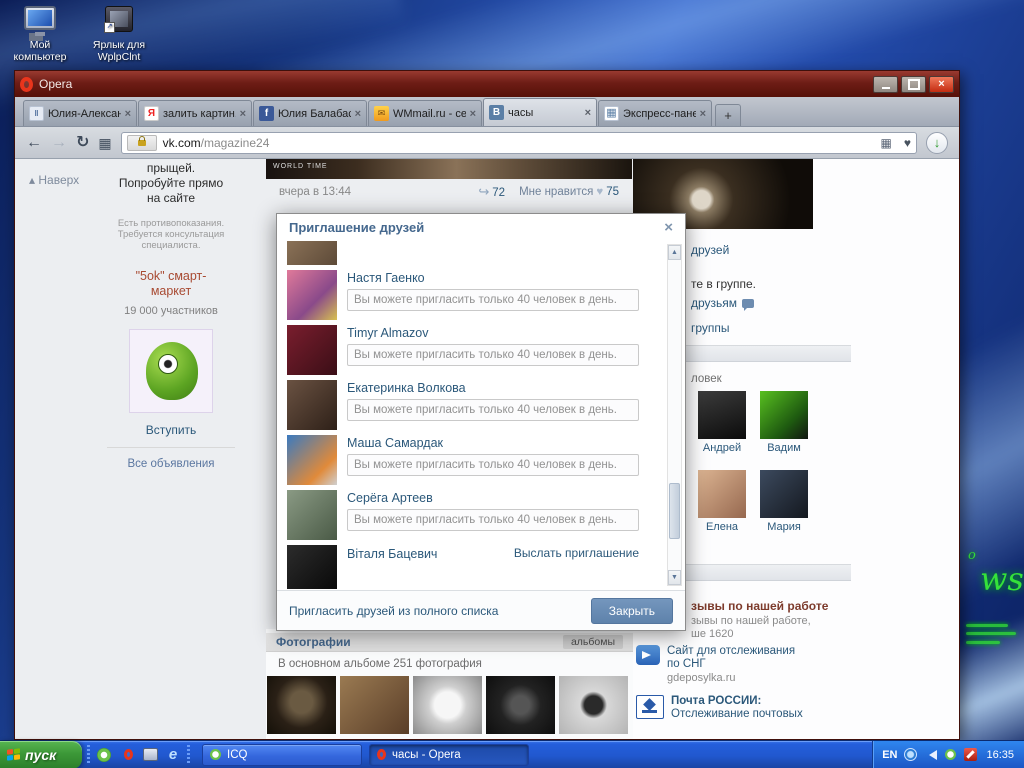  I want to click on back-to-top-link: ▴ Наверх, so click(54, 180).